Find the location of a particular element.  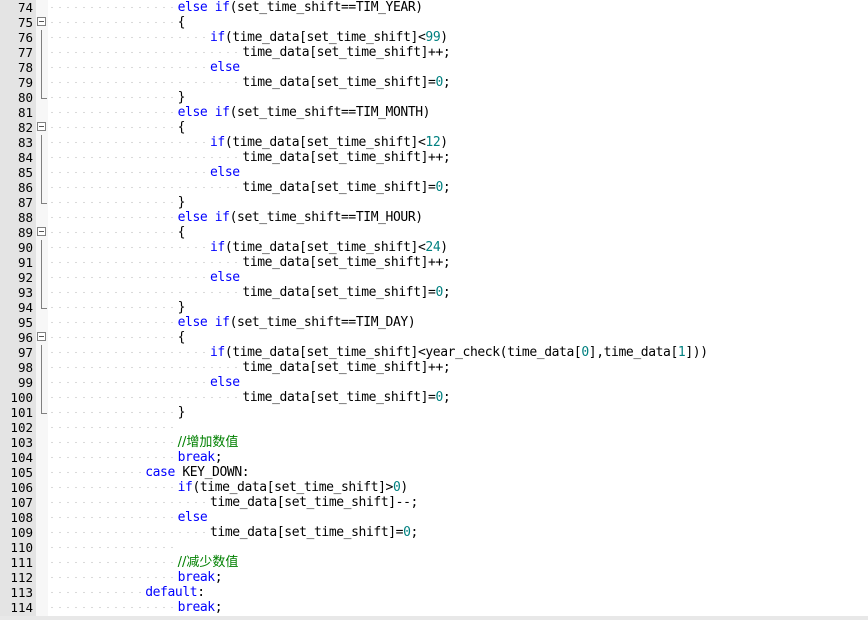

code-line: 76 if(time_data[set_time_shift]<99) is located at coordinates (443, 37).